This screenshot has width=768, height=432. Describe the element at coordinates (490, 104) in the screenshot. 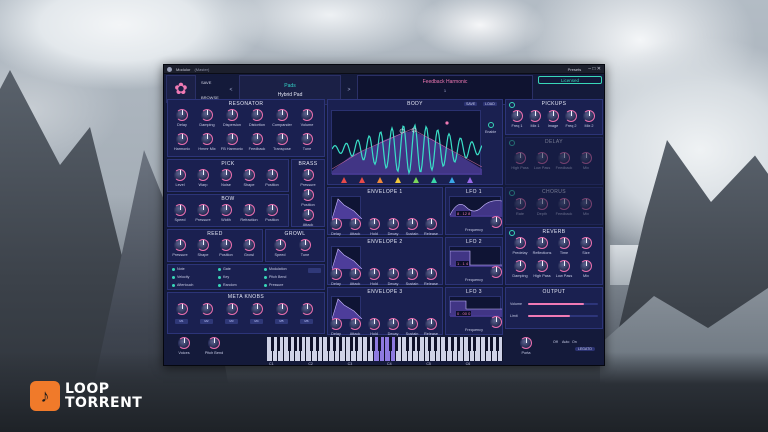

I see `body-load-button: LOAD` at that location.